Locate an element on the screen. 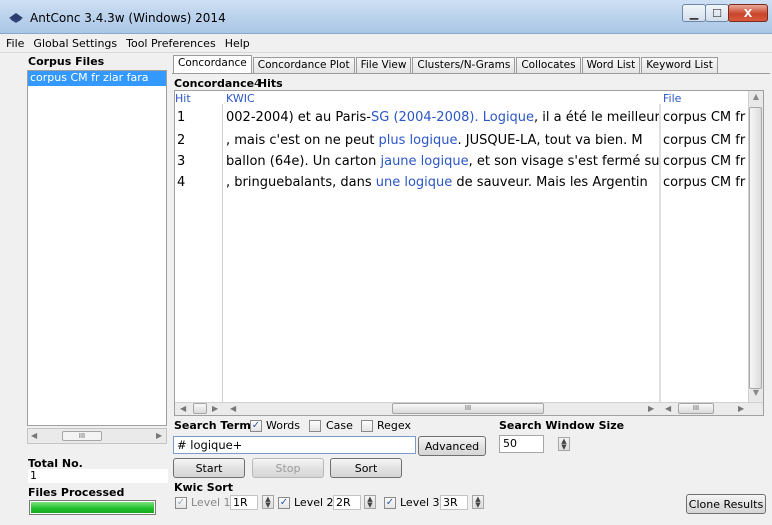  maximize-button: ☐ is located at coordinates (717, 13).